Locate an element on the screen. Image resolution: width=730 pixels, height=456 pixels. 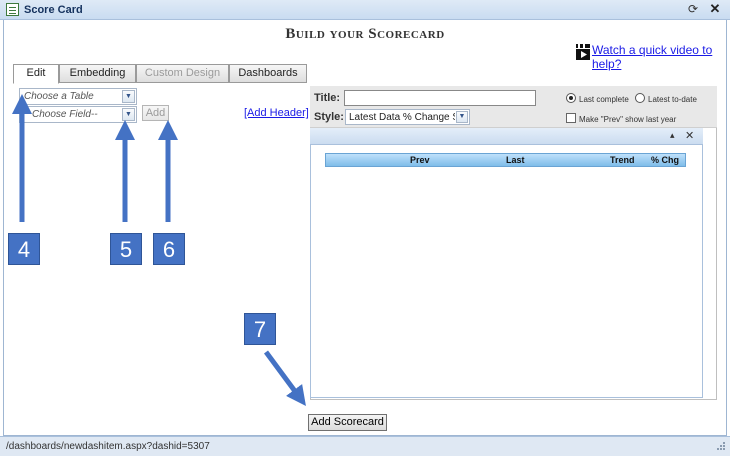
annotation-marker-6: 6 is located at coordinates (169, 249).